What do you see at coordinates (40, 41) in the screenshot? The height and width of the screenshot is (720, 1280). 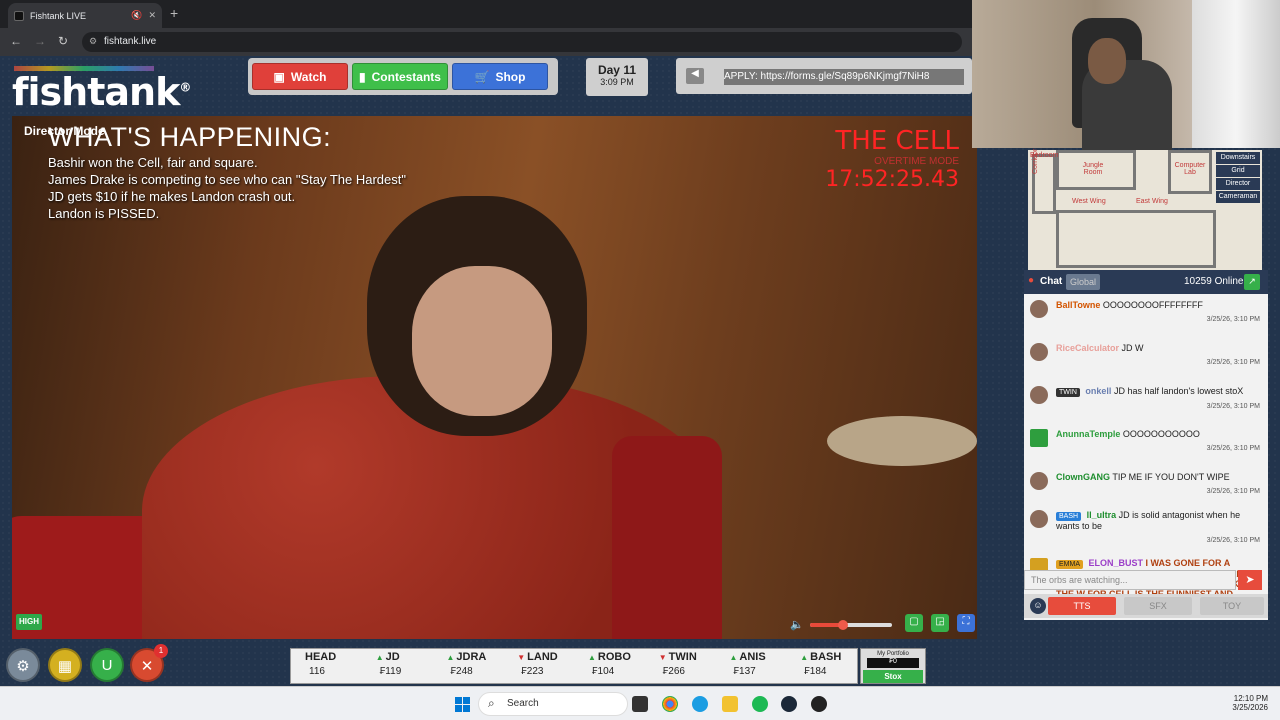 I see `forward-icon: →` at bounding box center [40, 41].